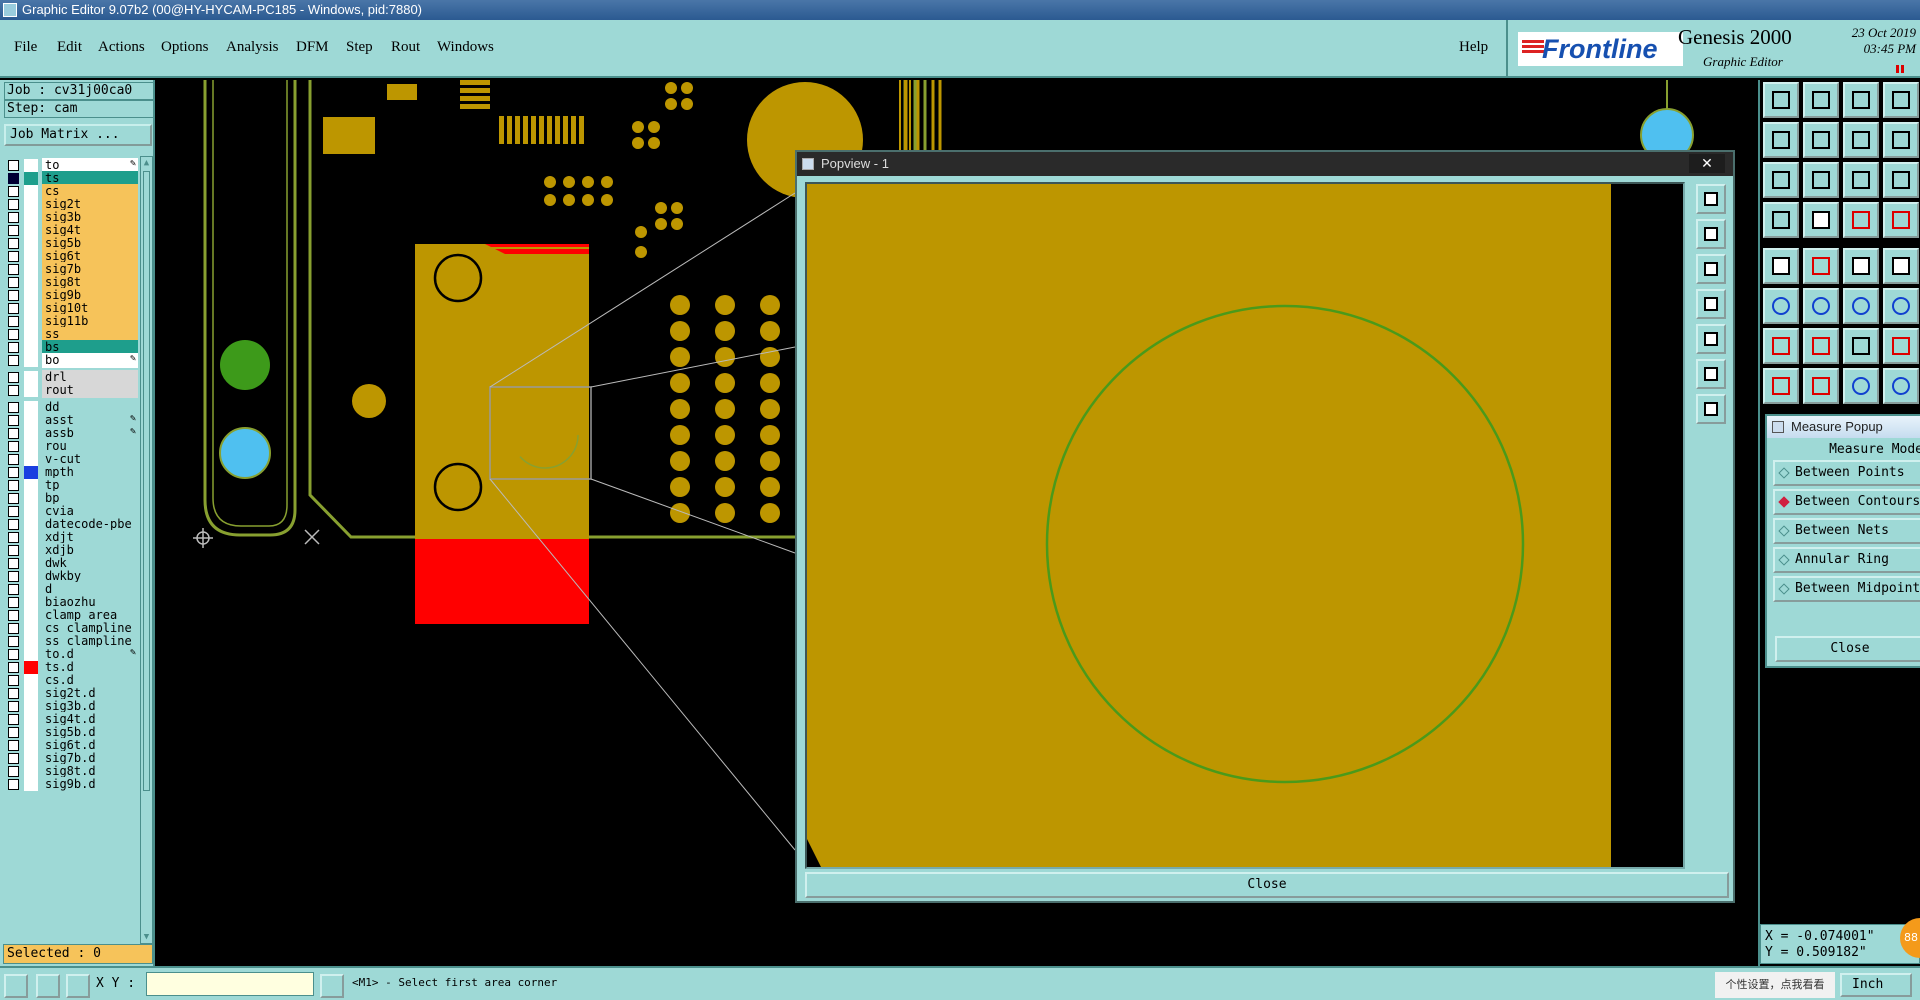 The width and height of the screenshot is (1920, 1000). What do you see at coordinates (230, 984) in the screenshot?
I see `xy-input` at bounding box center [230, 984].